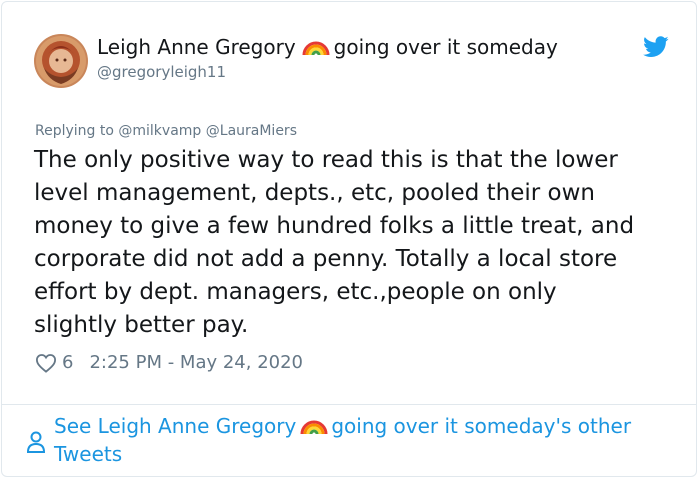  I want to click on author-name-part1: Leigh Anne Gregory, so click(196, 47).